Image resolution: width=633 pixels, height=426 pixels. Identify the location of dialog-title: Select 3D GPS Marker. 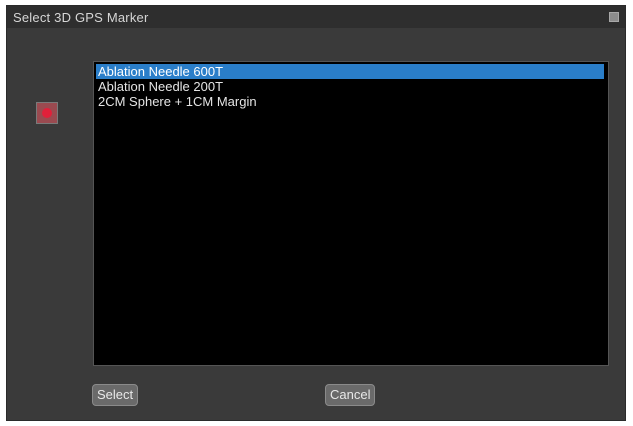
(81, 17).